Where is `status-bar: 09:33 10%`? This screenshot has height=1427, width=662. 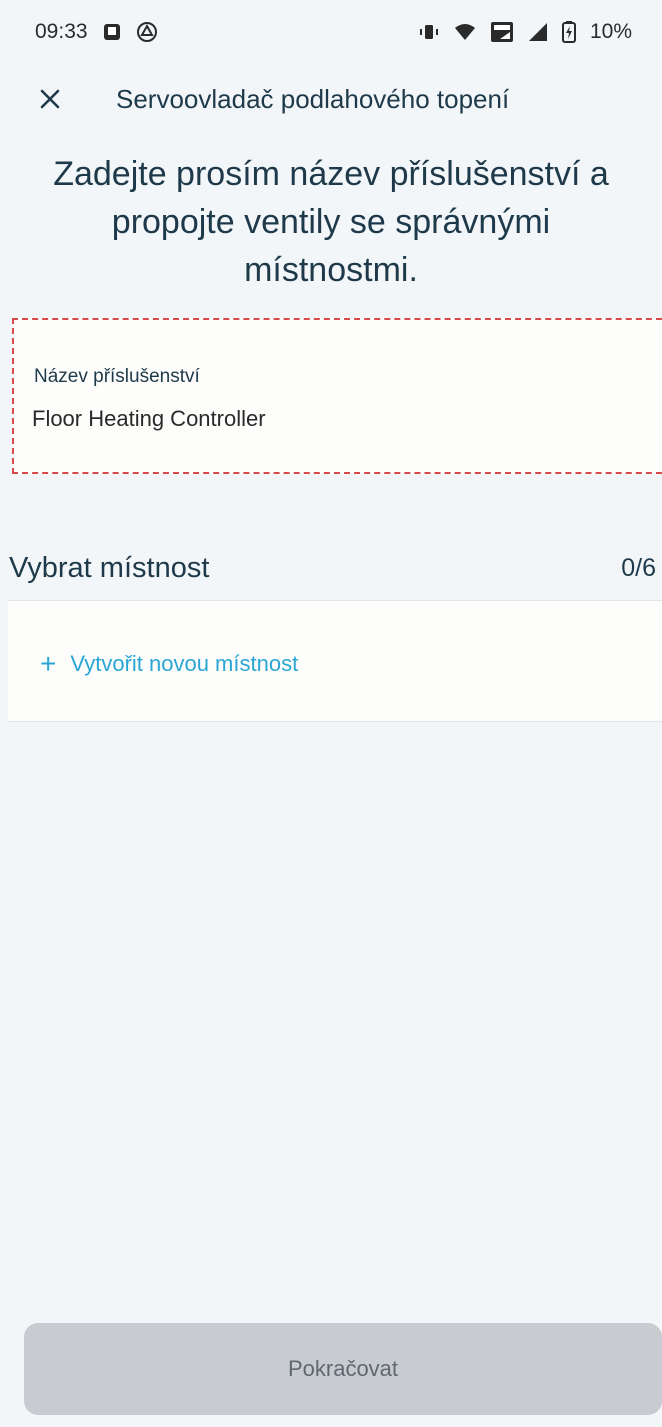 status-bar: 09:33 10% is located at coordinates (331, 32).